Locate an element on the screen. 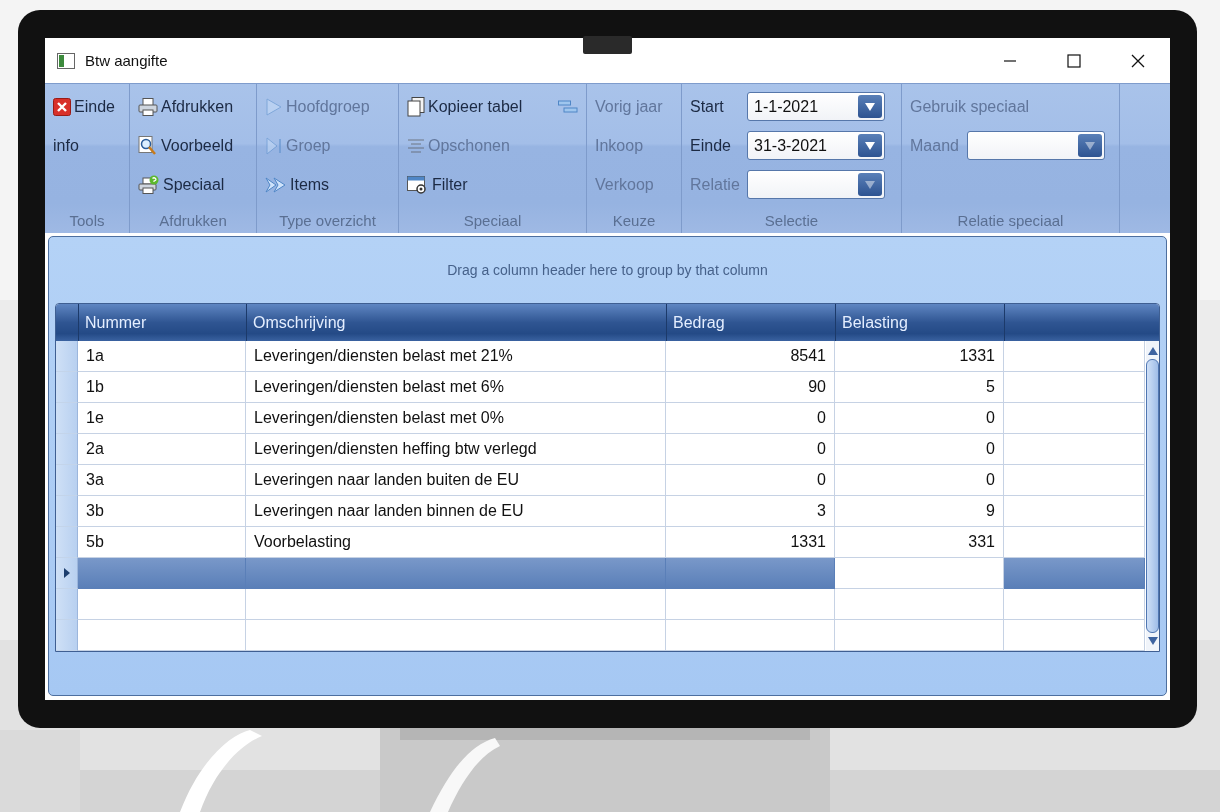 The height and width of the screenshot is (812, 1220). layout-icon is located at coordinates (568, 106).